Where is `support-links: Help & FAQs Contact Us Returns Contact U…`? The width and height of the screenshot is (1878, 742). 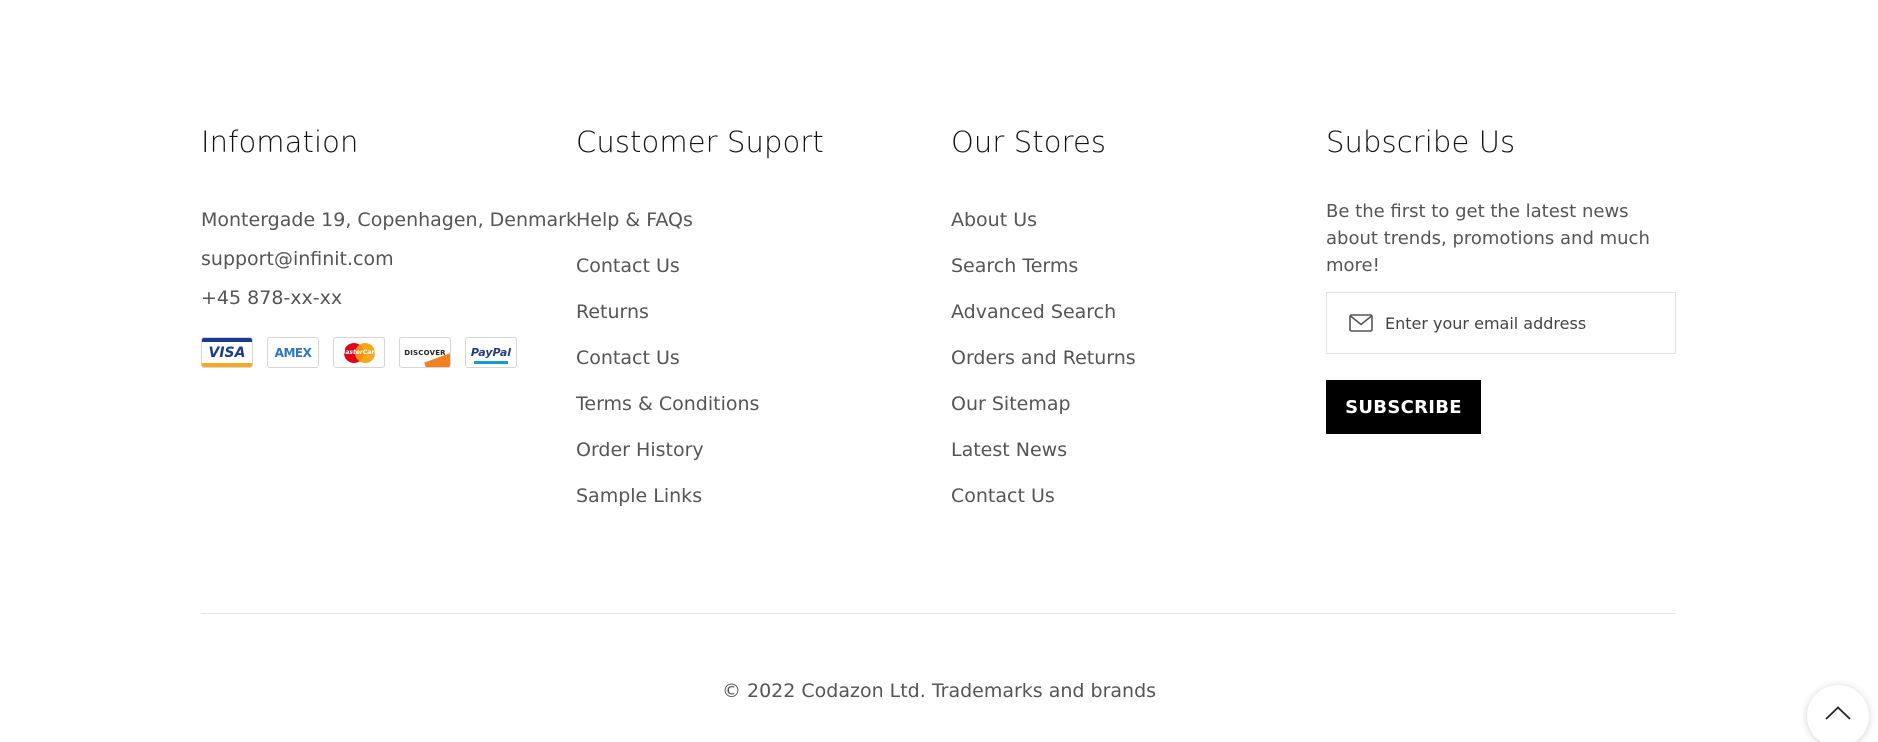
support-links: Help & FAQs Contact Us Returns Contact U… is located at coordinates (756, 358).